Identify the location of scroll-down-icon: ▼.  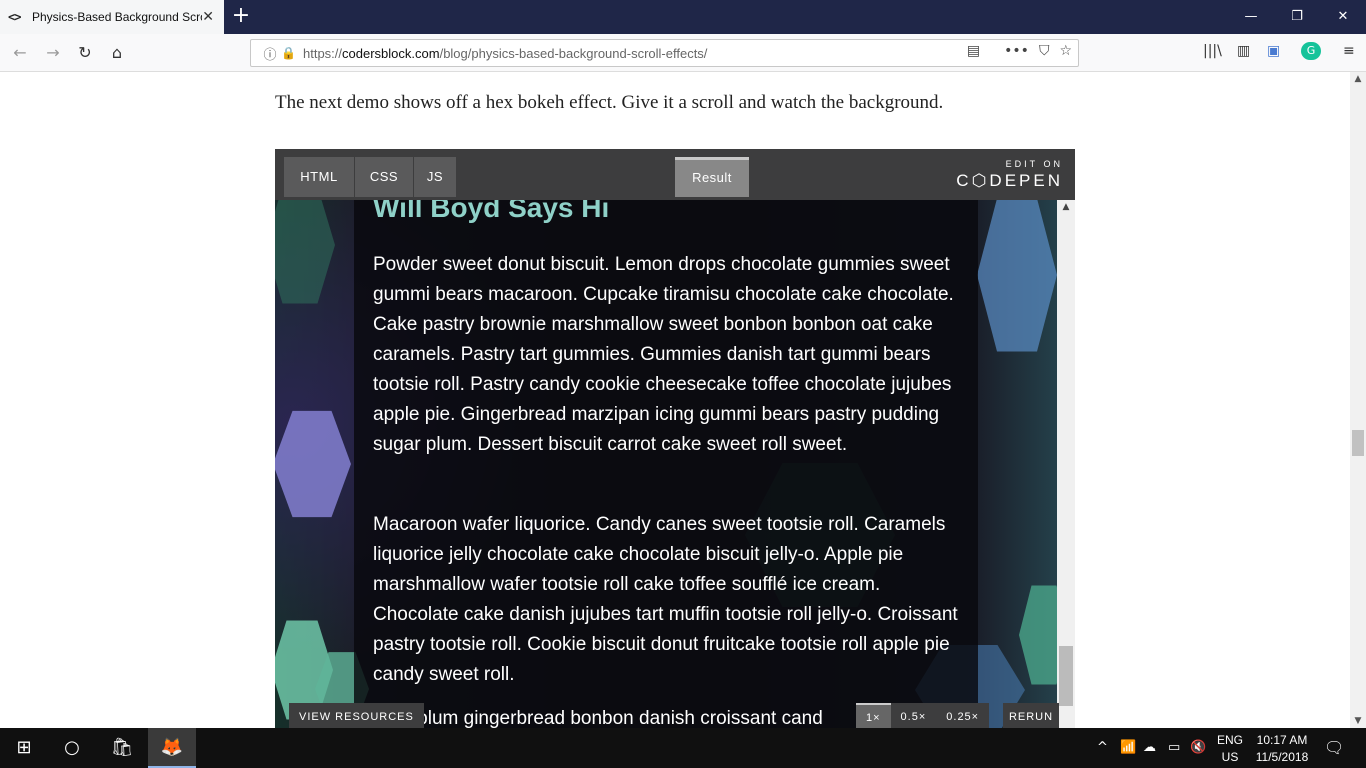
(1358, 721).